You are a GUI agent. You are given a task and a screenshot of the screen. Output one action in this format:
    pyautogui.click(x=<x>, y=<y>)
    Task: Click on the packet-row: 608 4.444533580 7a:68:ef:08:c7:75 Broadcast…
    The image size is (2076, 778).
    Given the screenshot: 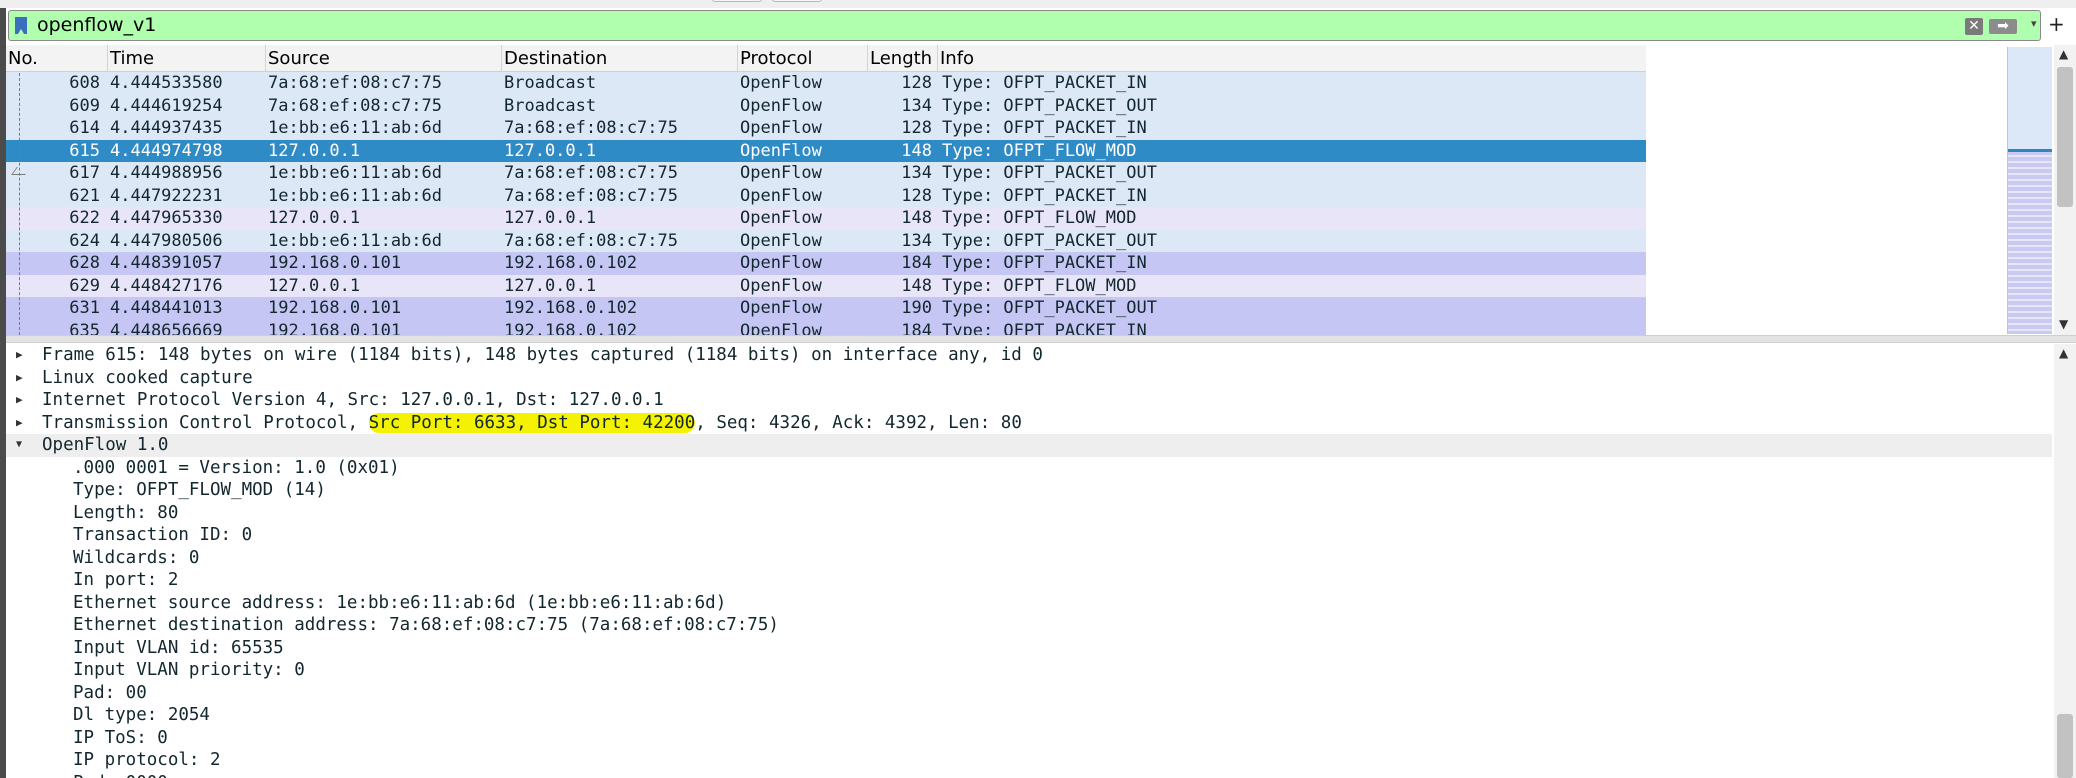 What is the action you would take?
    pyautogui.click(x=826, y=83)
    